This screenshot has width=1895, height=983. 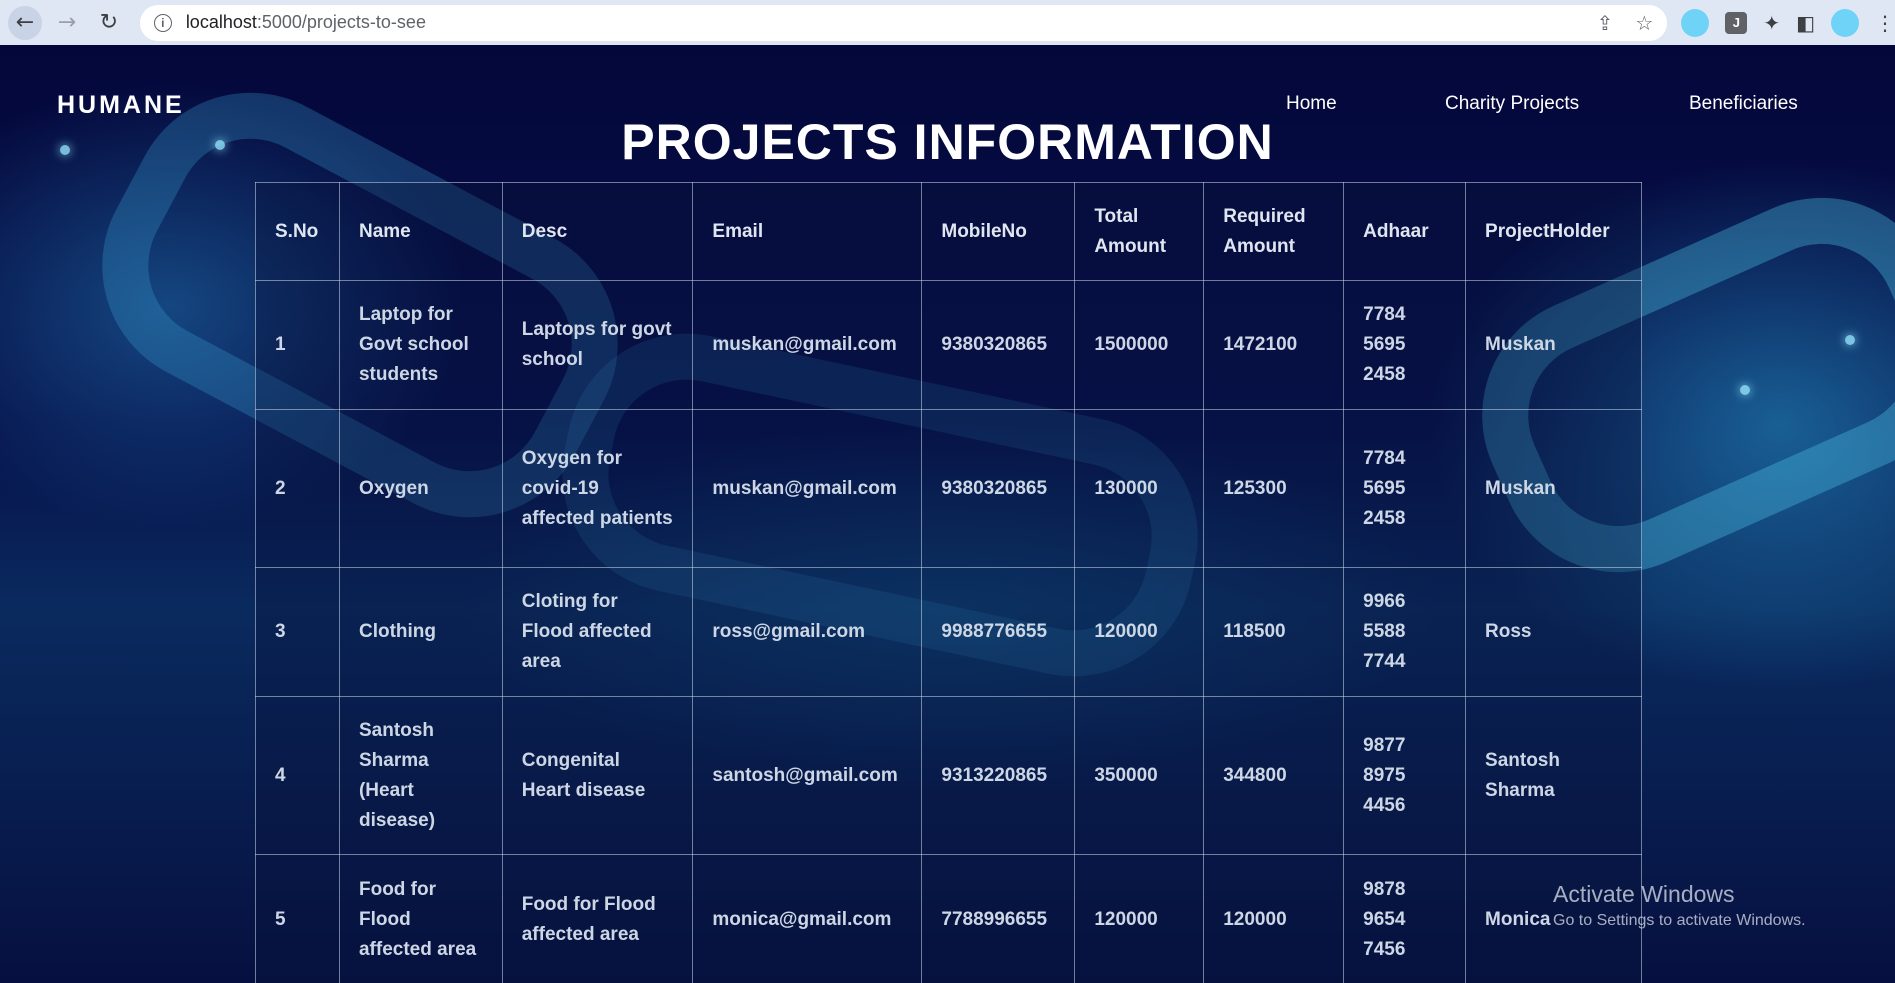 I want to click on cell-email: ross@gmail.com, so click(x=807, y=632).